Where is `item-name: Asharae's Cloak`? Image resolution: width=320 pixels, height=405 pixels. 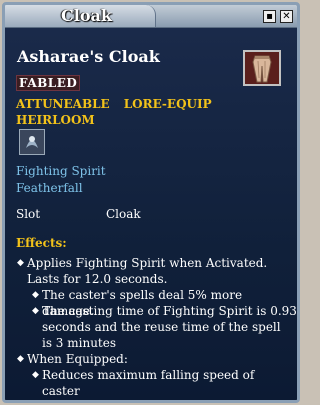 item-name: Asharae's Cloak is located at coordinates (88, 56).